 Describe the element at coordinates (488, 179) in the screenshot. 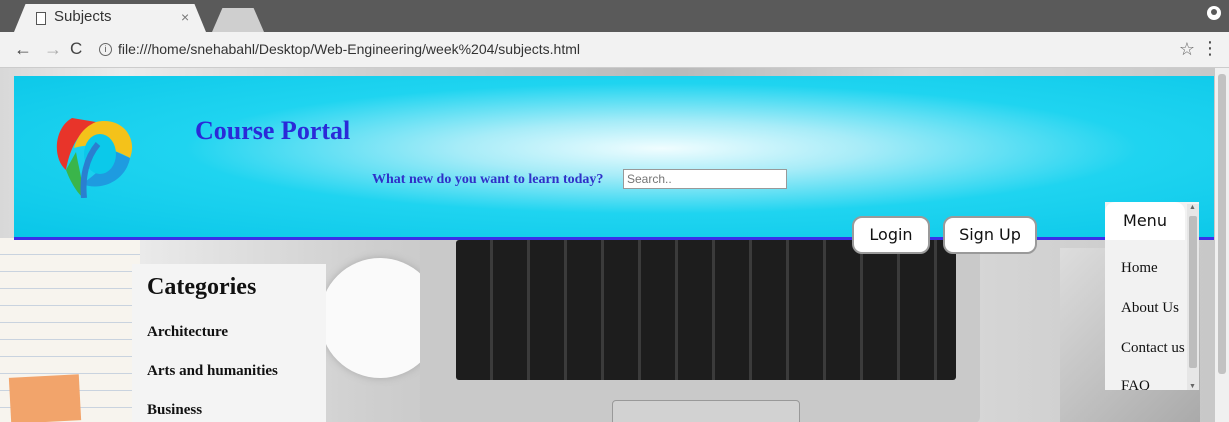

I see `search-label: What new do you want to learn today?` at that location.